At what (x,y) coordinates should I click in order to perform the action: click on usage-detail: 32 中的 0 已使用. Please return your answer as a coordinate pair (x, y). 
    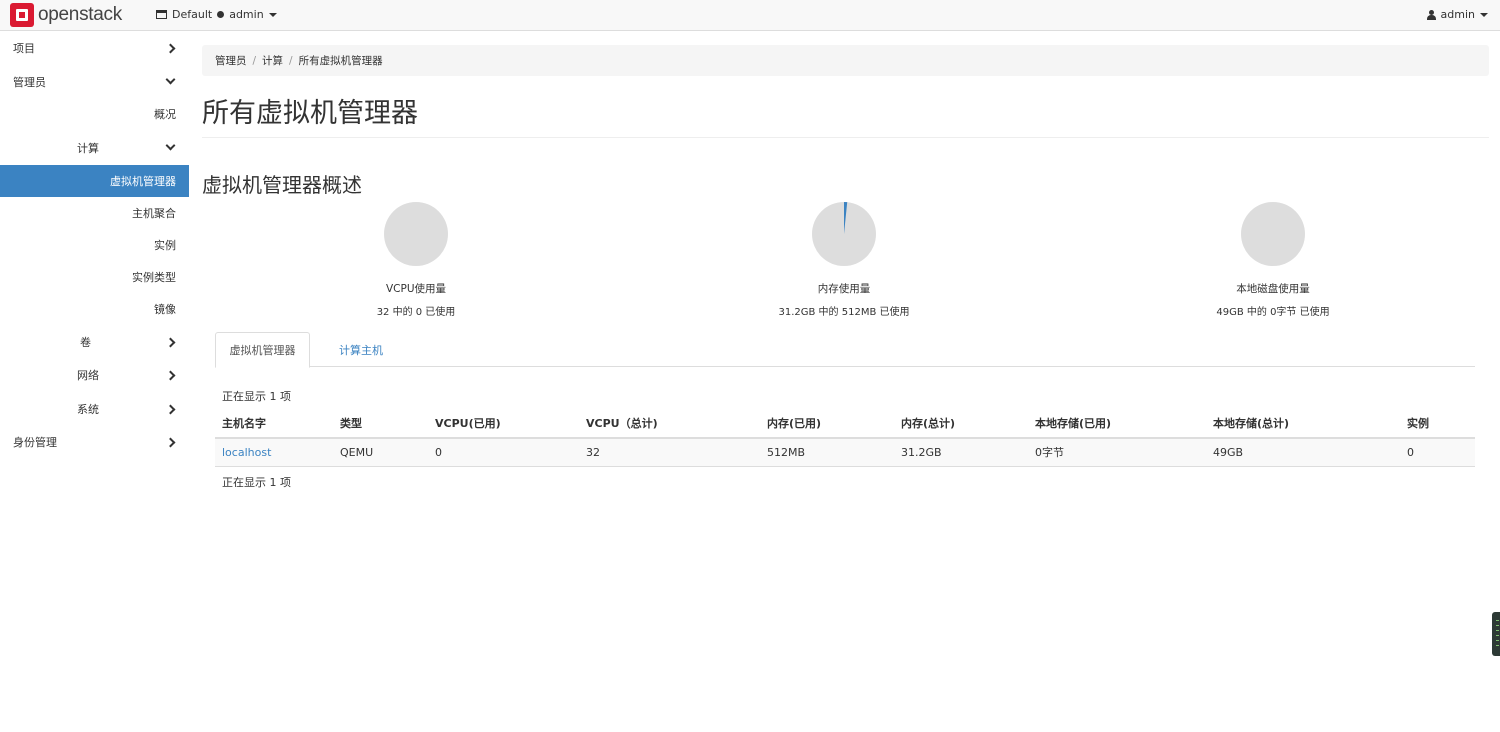
    Looking at the image, I should click on (416, 312).